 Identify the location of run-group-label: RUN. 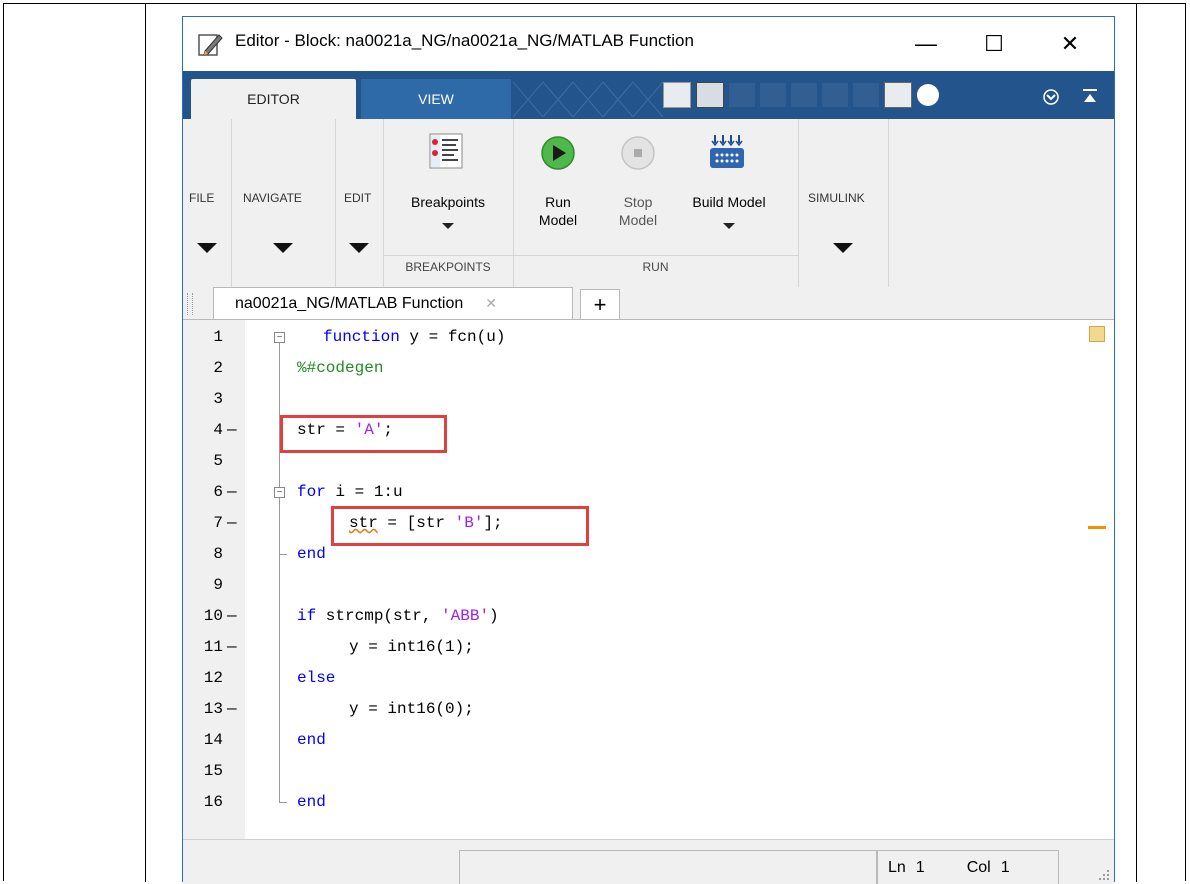
(655, 266).